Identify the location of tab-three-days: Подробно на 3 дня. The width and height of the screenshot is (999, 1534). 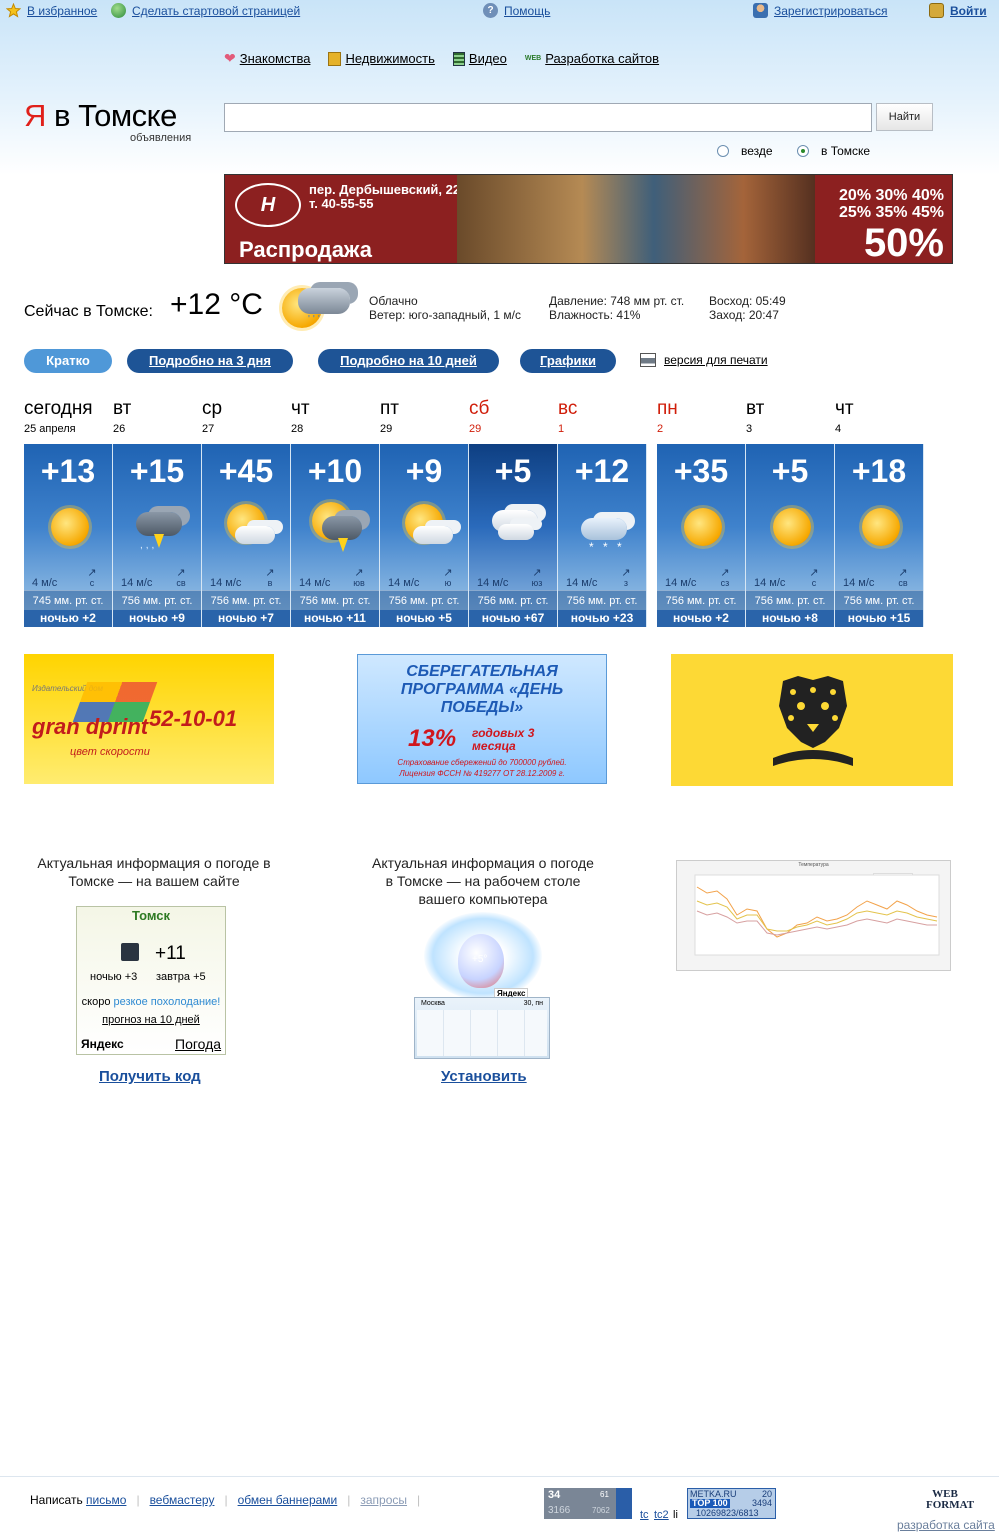
(210, 361).